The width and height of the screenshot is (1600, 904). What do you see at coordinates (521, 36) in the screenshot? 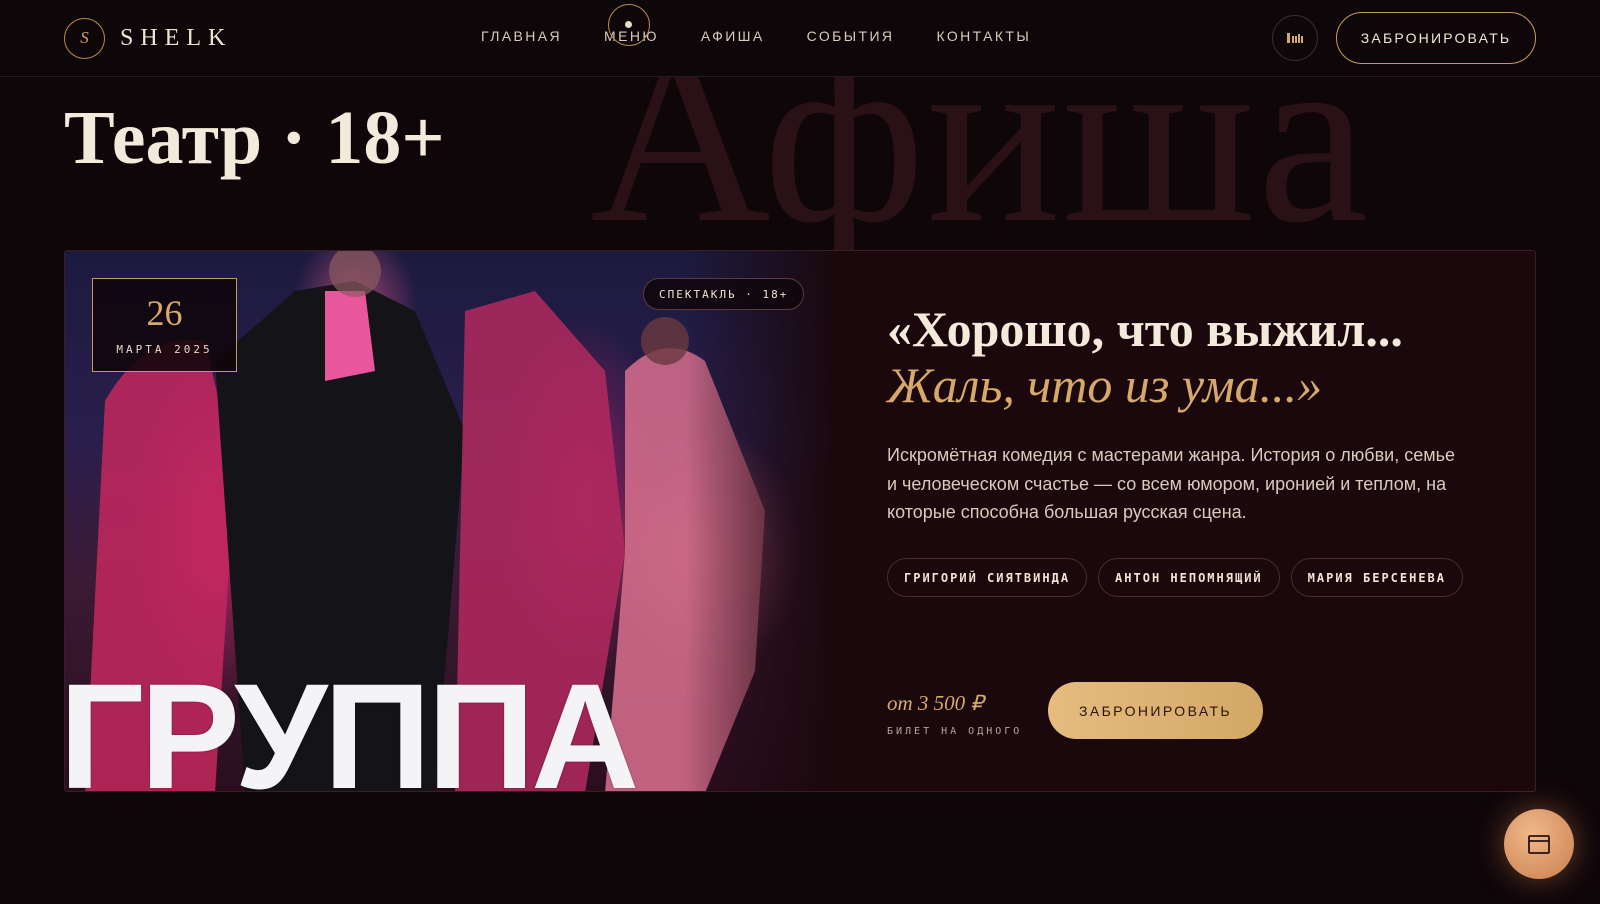
I see `nav-item-home: ГЛАВНАЯ` at bounding box center [521, 36].